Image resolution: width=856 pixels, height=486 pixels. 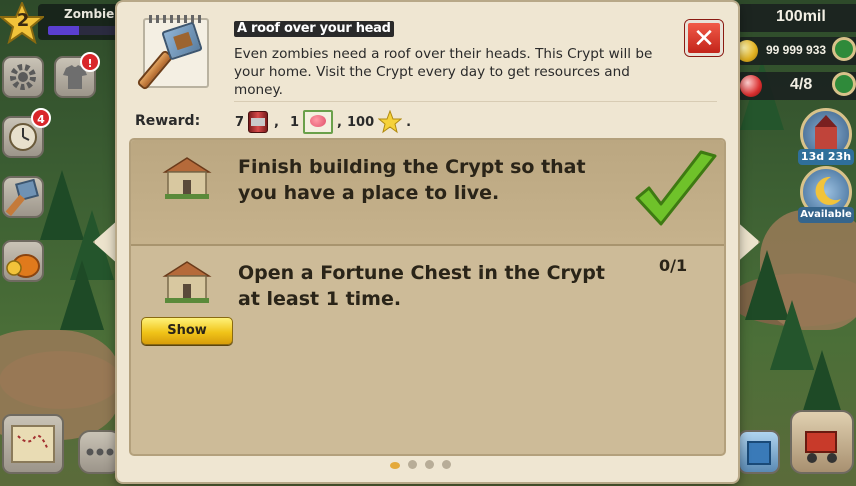 I want to click on show-button: Show, so click(x=187, y=331).